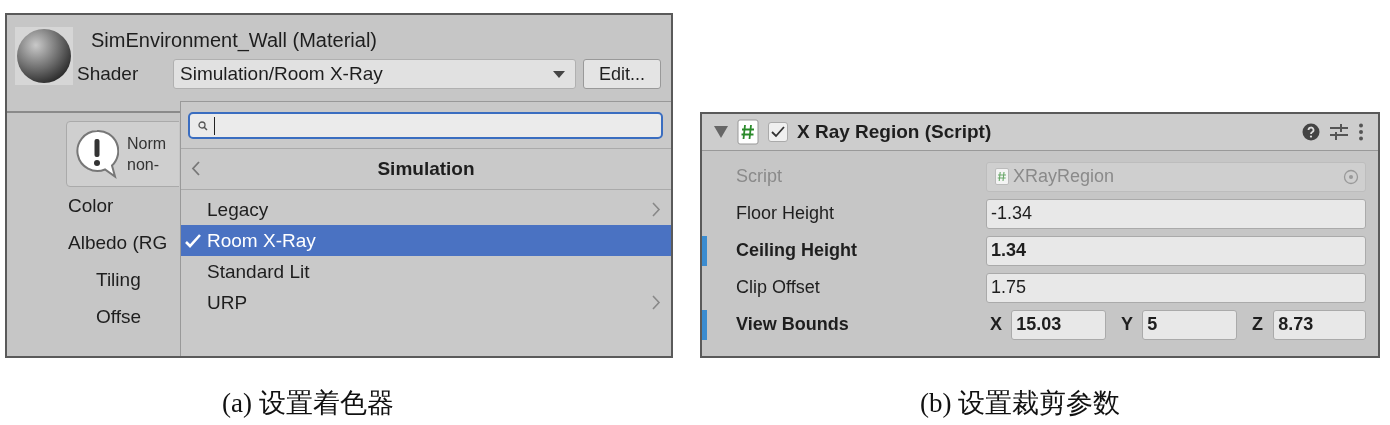 The height and width of the screenshot is (425, 1390). Describe the element at coordinates (1176, 213) in the screenshot. I see `number-field: -1.34` at that location.